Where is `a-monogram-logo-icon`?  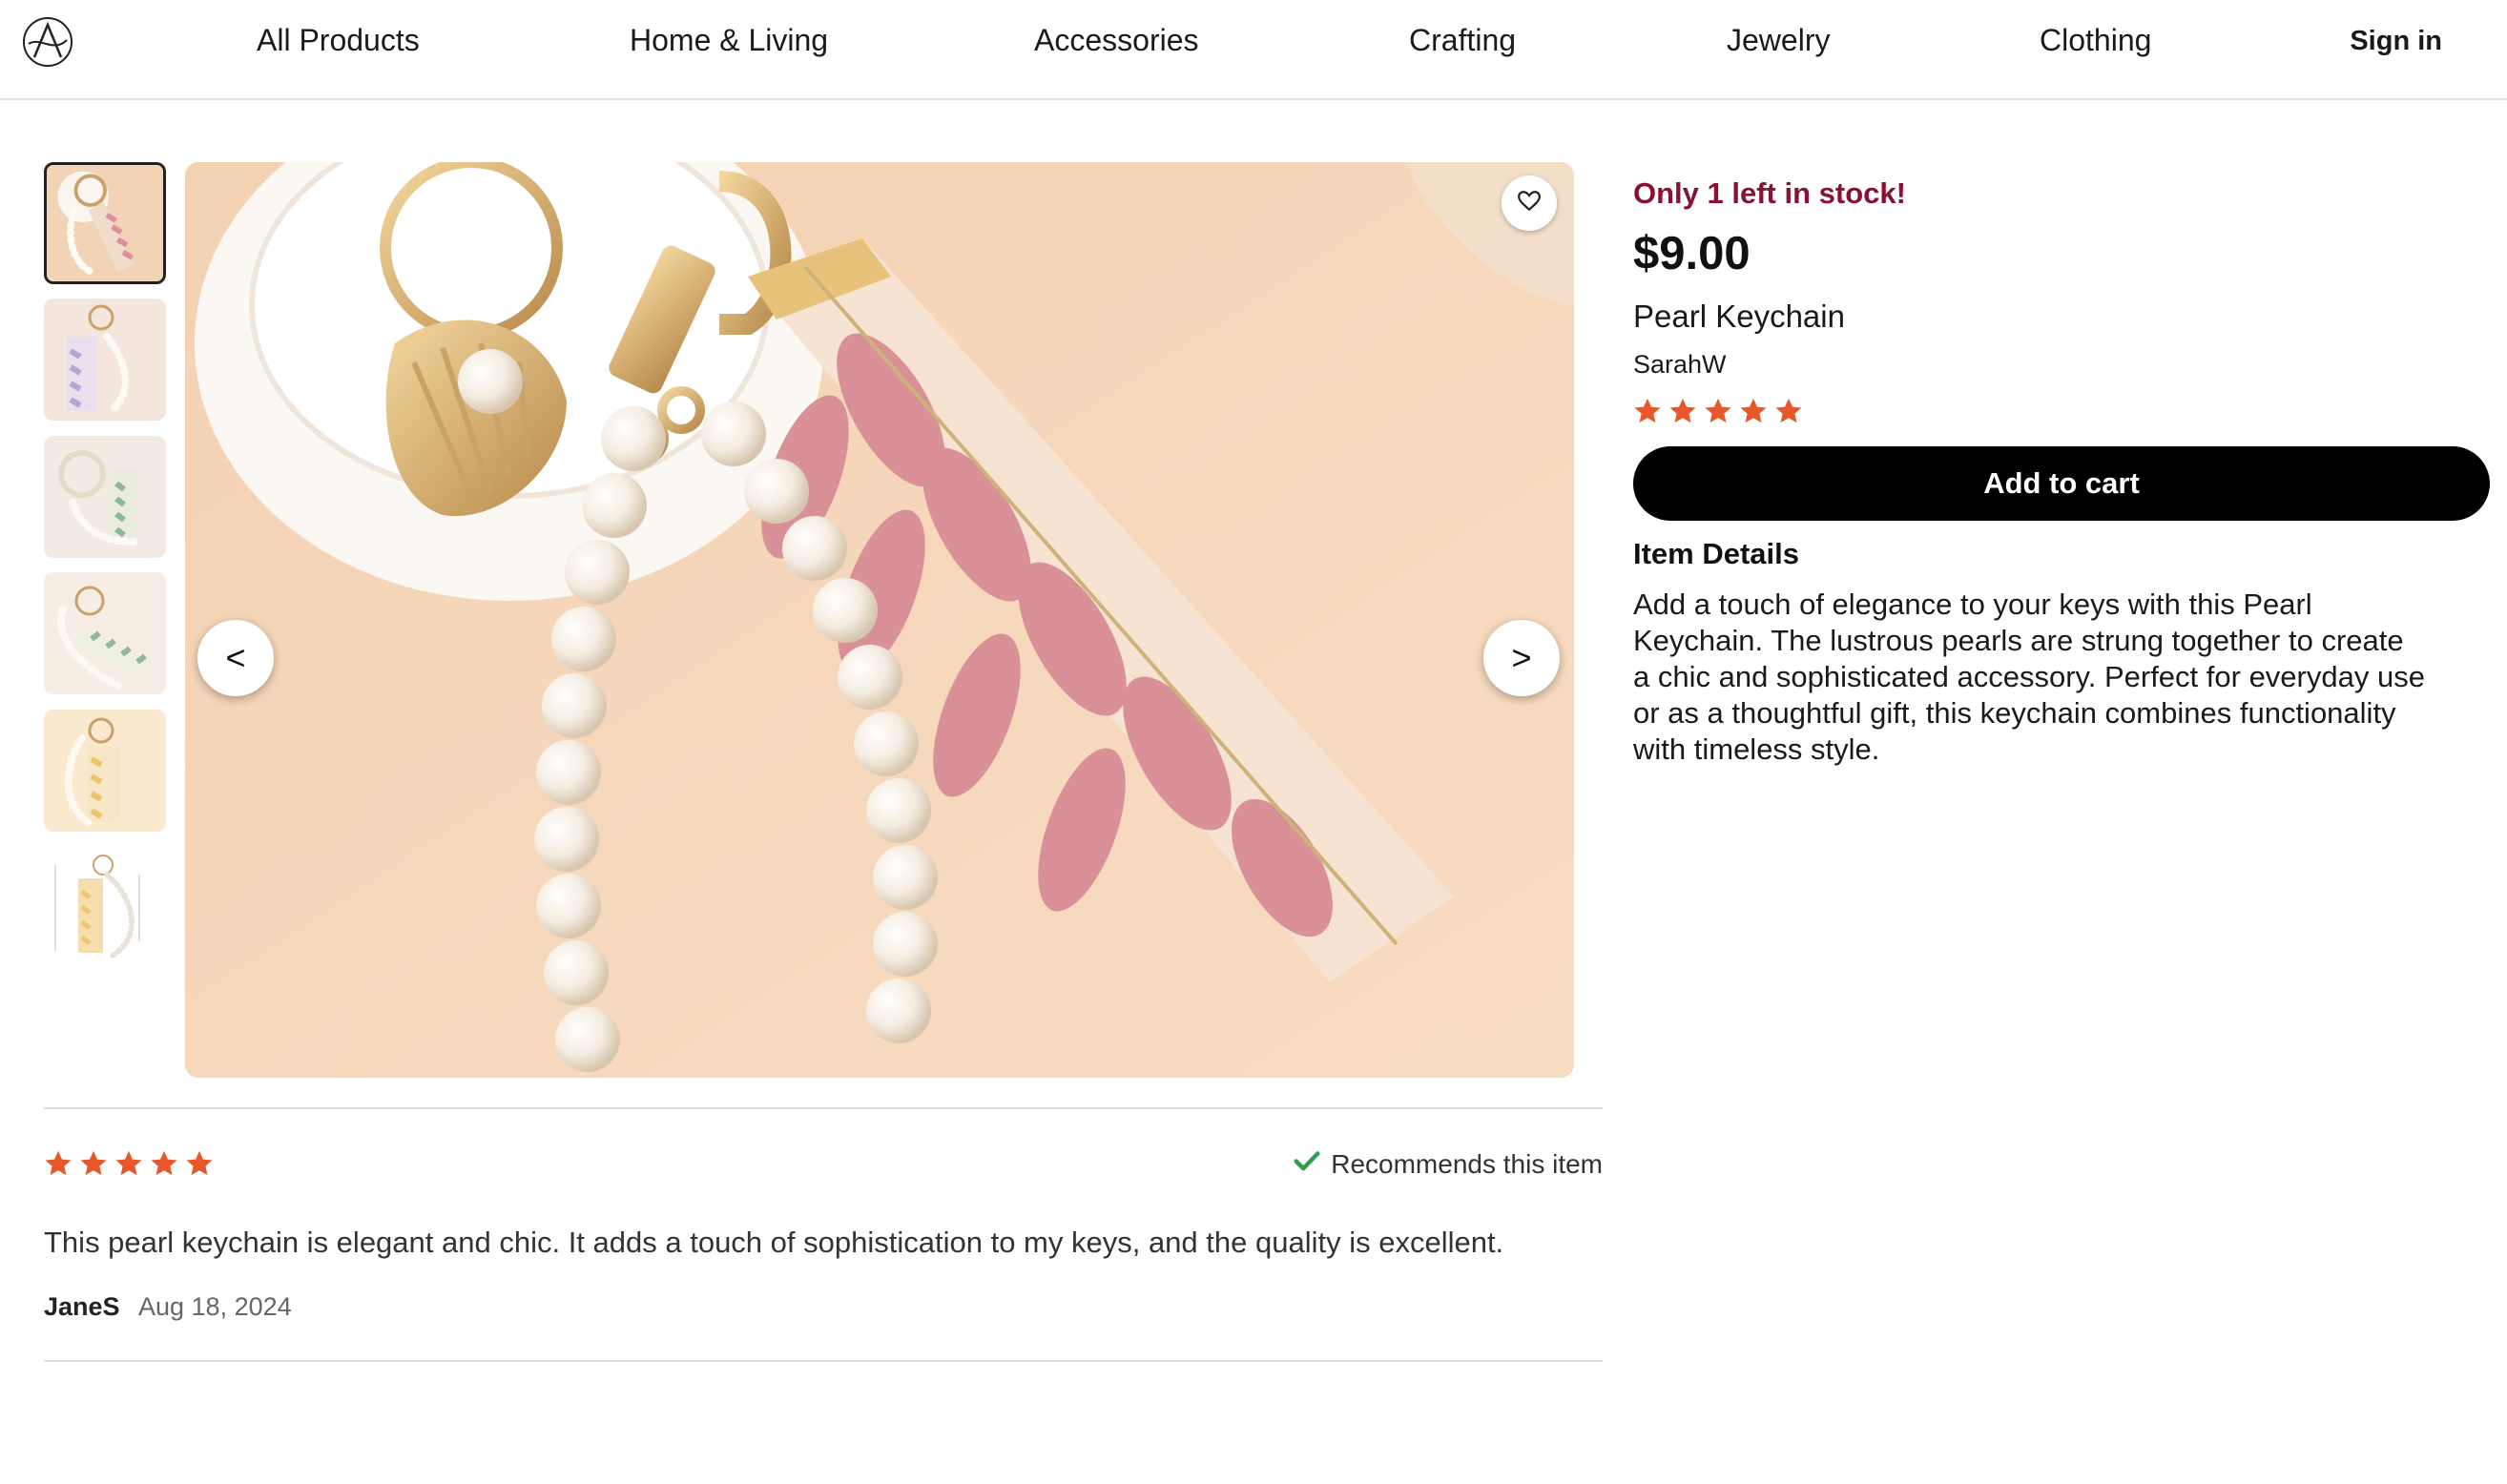 a-monogram-logo-icon is located at coordinates (47, 42).